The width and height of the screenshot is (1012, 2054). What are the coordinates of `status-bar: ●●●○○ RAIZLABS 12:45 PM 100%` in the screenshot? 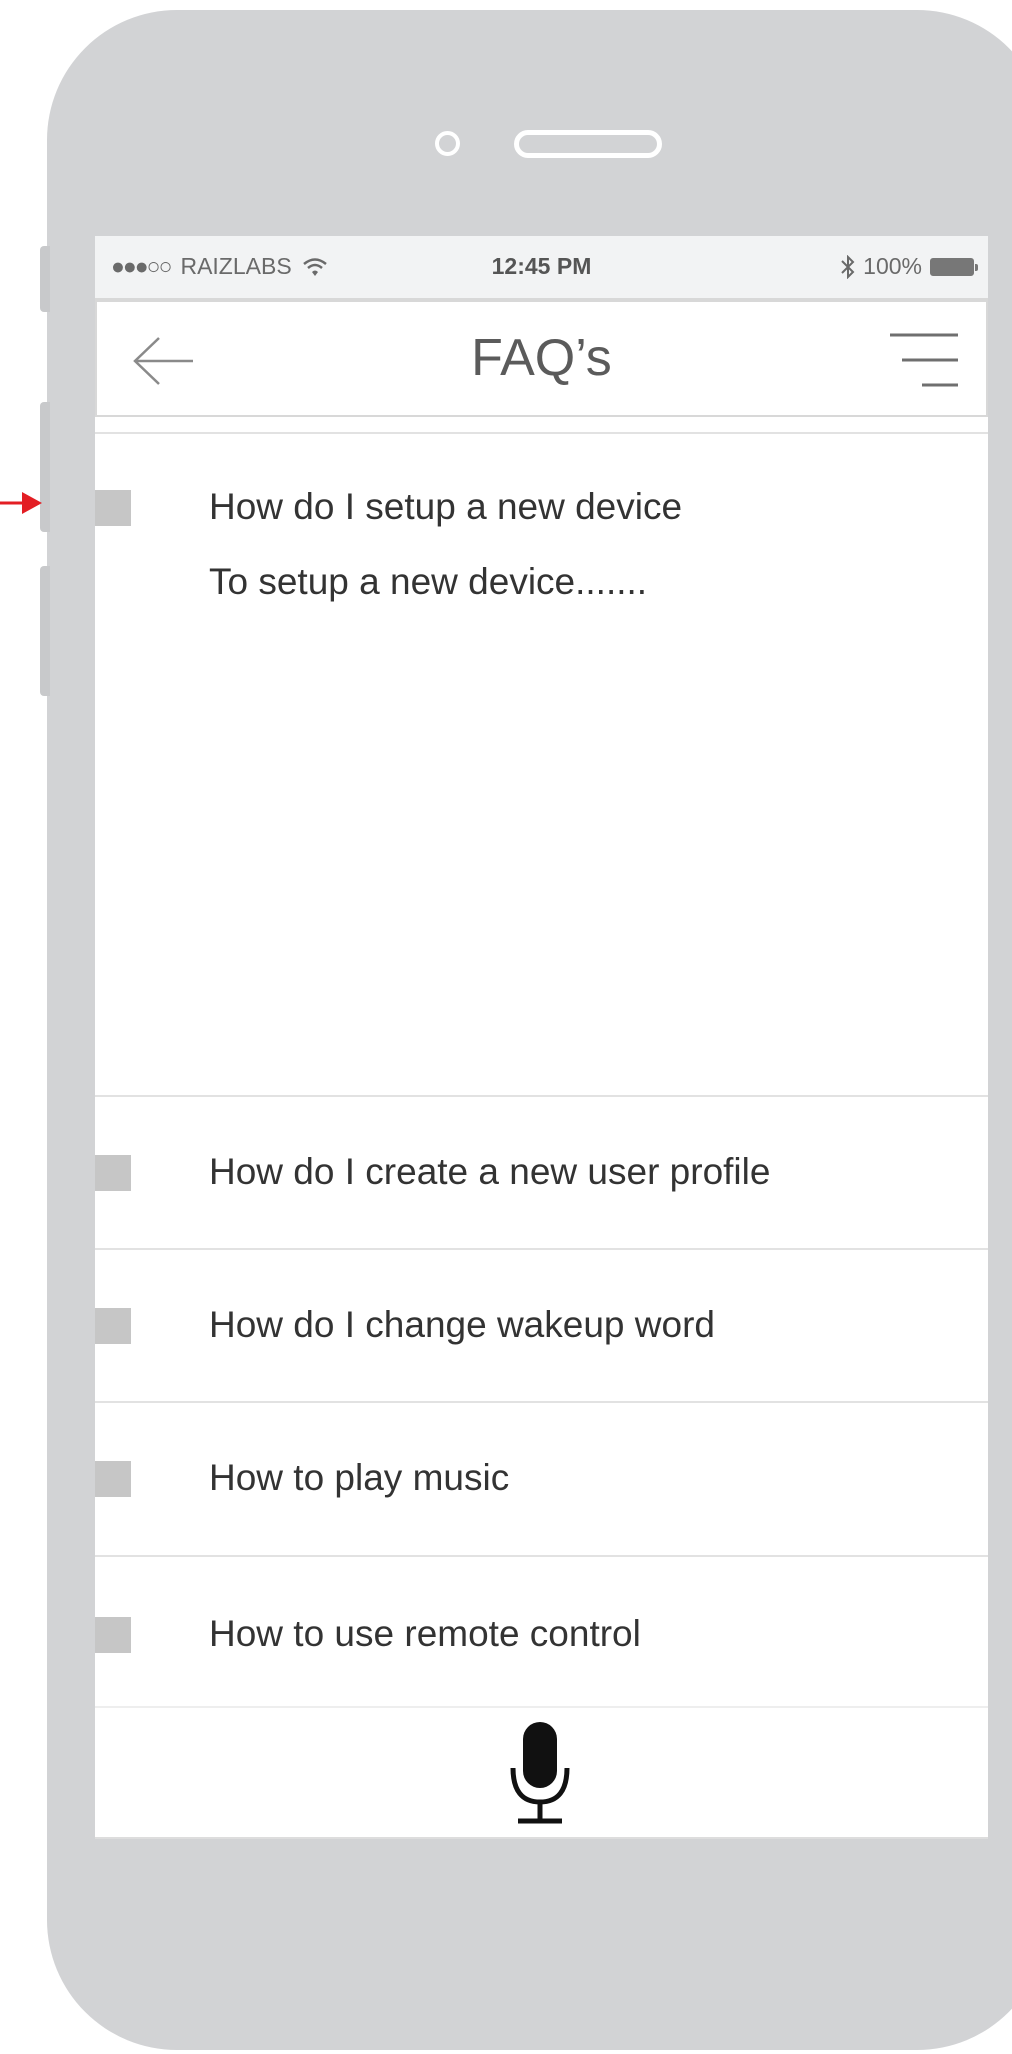 It's located at (541, 268).